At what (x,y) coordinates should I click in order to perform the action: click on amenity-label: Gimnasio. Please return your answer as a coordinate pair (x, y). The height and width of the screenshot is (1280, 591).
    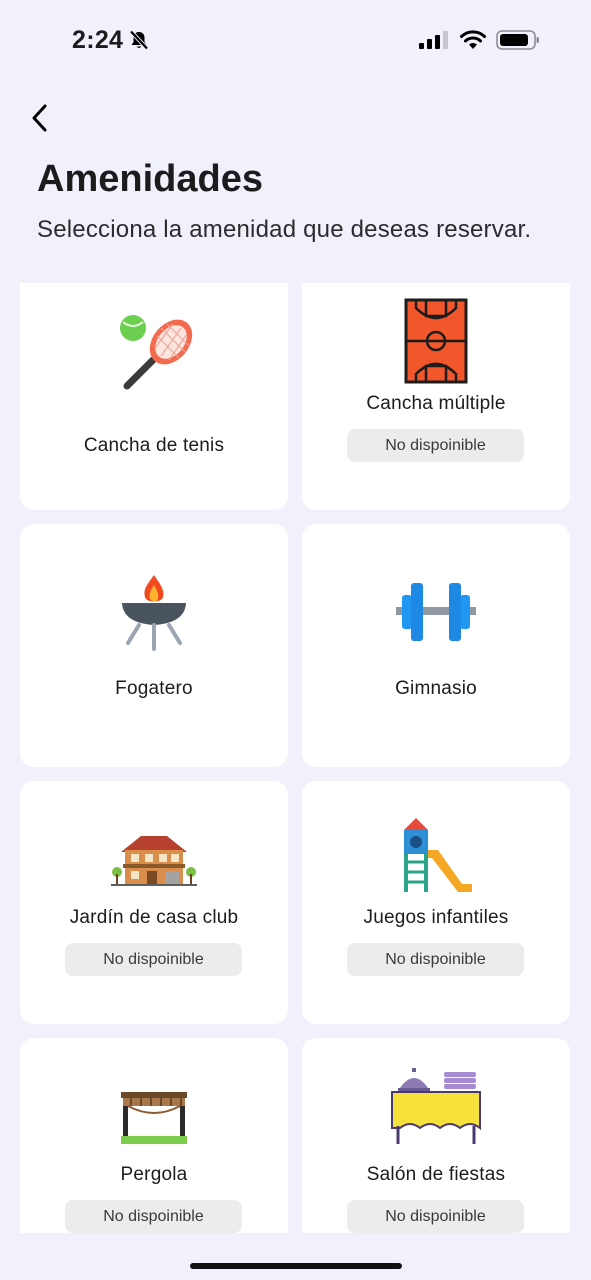
    Looking at the image, I should click on (436, 688).